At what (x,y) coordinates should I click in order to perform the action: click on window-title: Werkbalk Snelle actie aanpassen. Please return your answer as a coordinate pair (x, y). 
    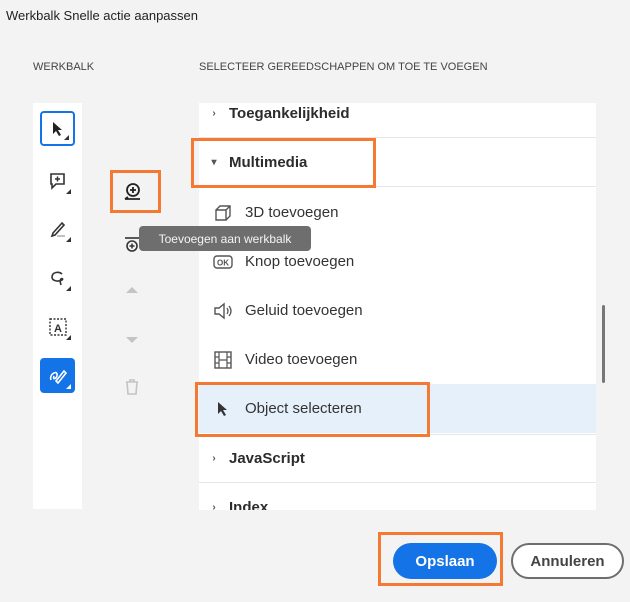
    Looking at the image, I should click on (102, 15).